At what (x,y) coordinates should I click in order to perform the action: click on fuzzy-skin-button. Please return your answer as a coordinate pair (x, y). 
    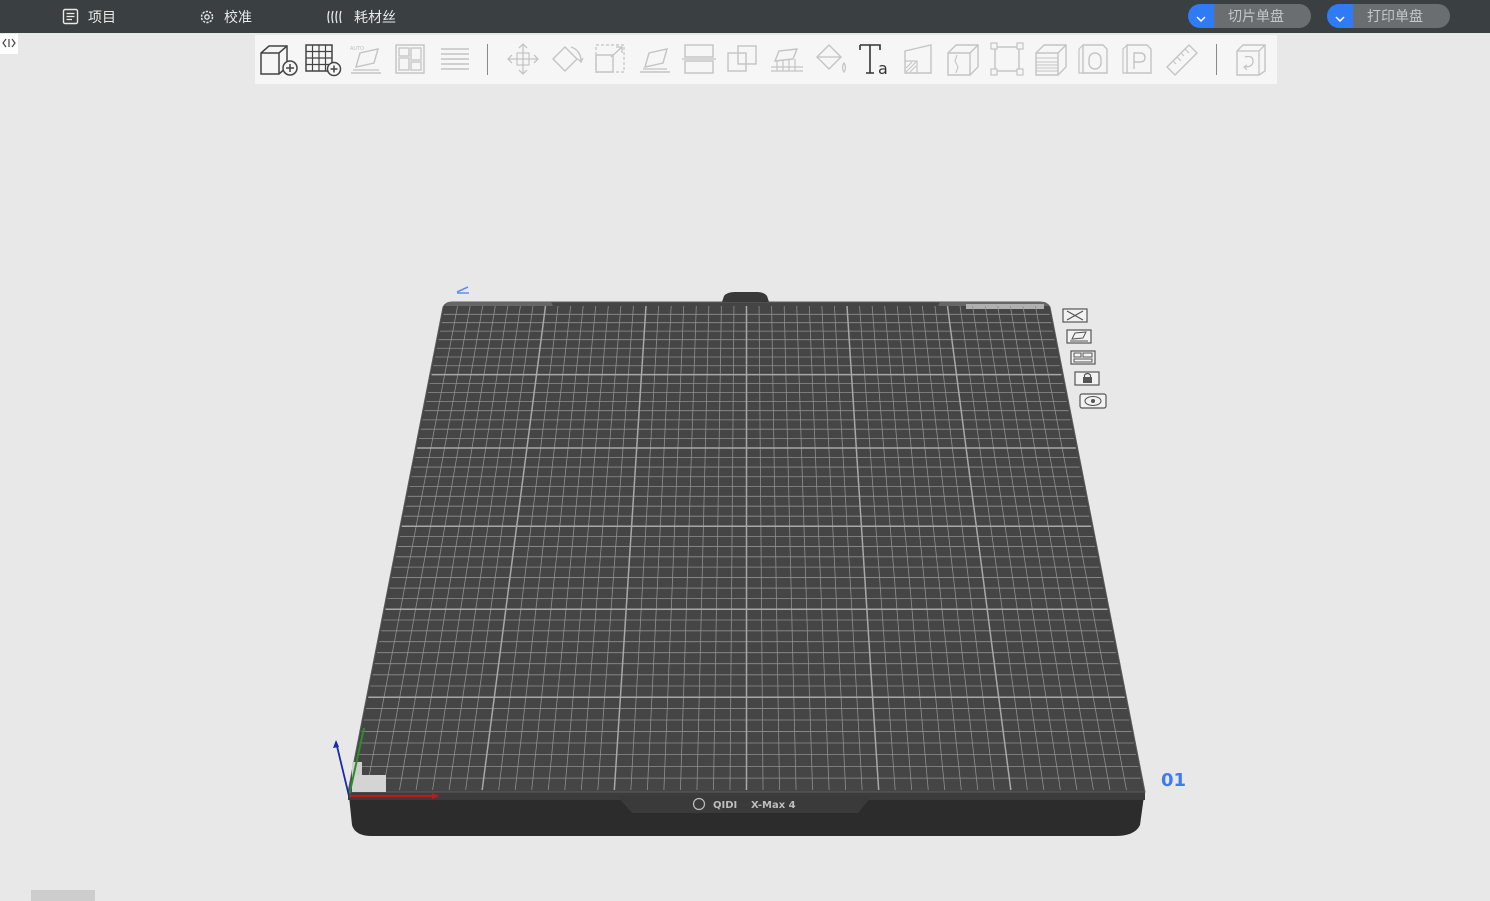
    Looking at the image, I should click on (963, 59).